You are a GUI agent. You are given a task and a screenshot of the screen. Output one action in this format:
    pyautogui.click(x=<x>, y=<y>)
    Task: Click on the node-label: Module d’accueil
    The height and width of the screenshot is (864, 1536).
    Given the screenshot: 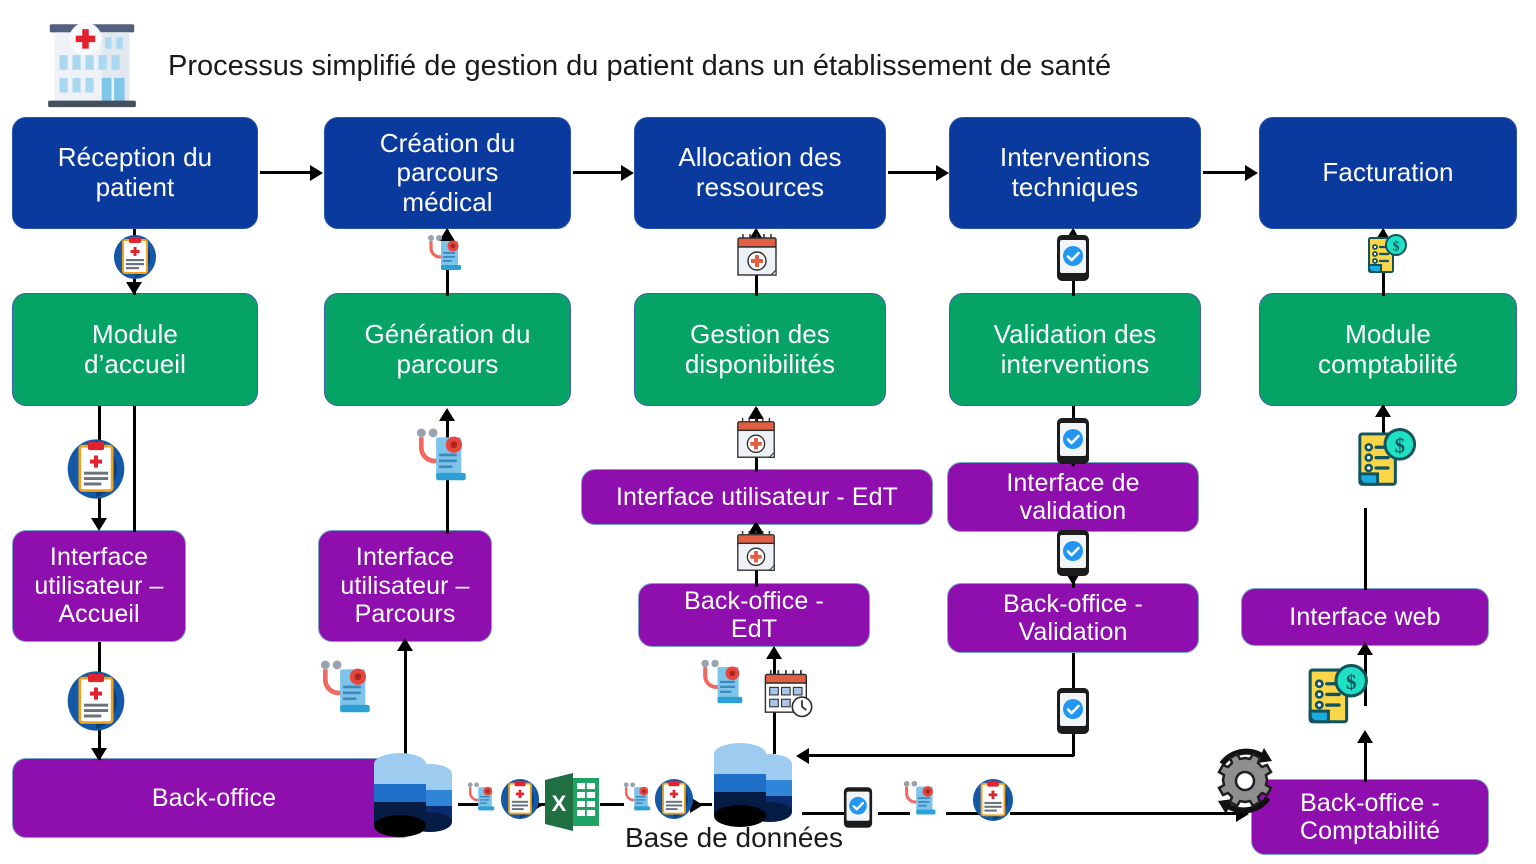 What is the action you would take?
    pyautogui.click(x=135, y=349)
    